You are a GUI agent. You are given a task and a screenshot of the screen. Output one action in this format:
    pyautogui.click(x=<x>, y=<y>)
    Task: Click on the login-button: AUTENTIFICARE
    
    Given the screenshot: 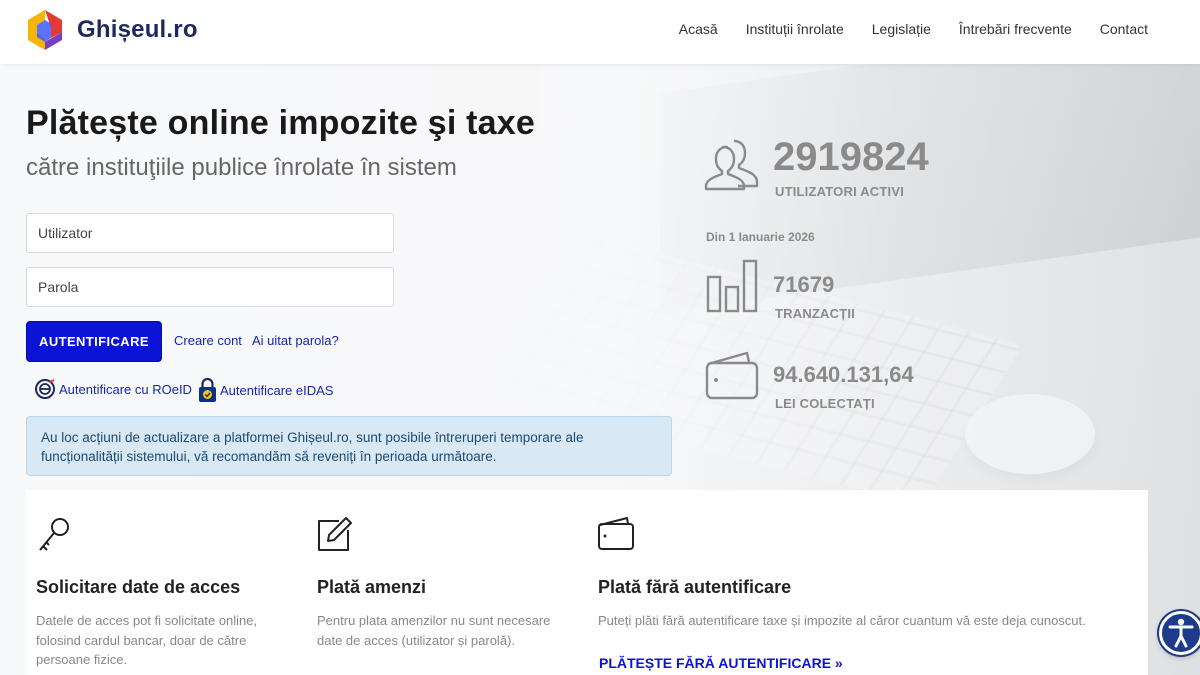 What is the action you would take?
    pyautogui.click(x=94, y=341)
    